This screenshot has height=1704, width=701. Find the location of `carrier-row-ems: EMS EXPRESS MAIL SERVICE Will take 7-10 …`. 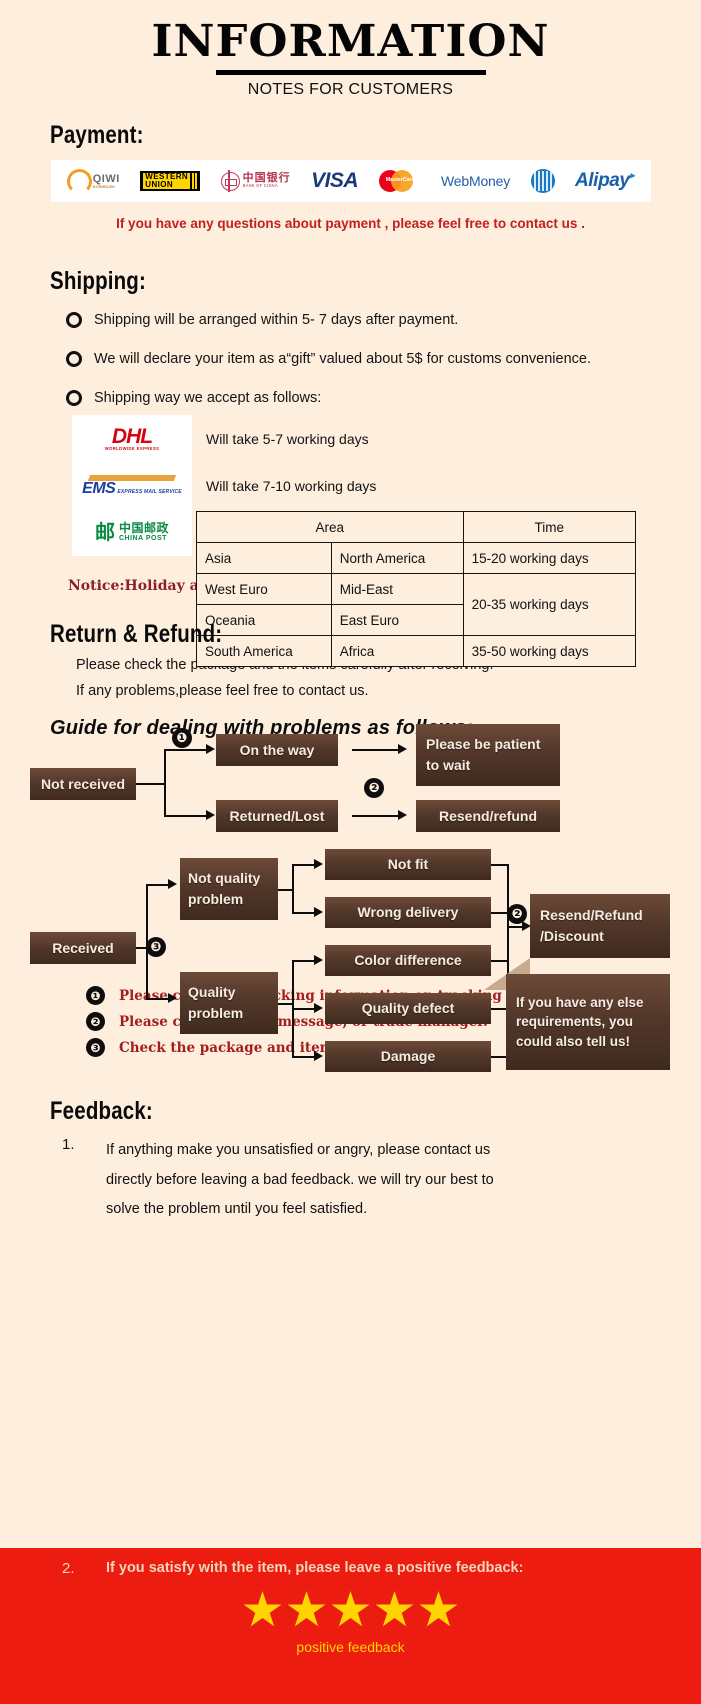

carrier-row-ems: EMS EXPRESS MAIL SERVICE Will take 7-10 … is located at coordinates (386, 486).